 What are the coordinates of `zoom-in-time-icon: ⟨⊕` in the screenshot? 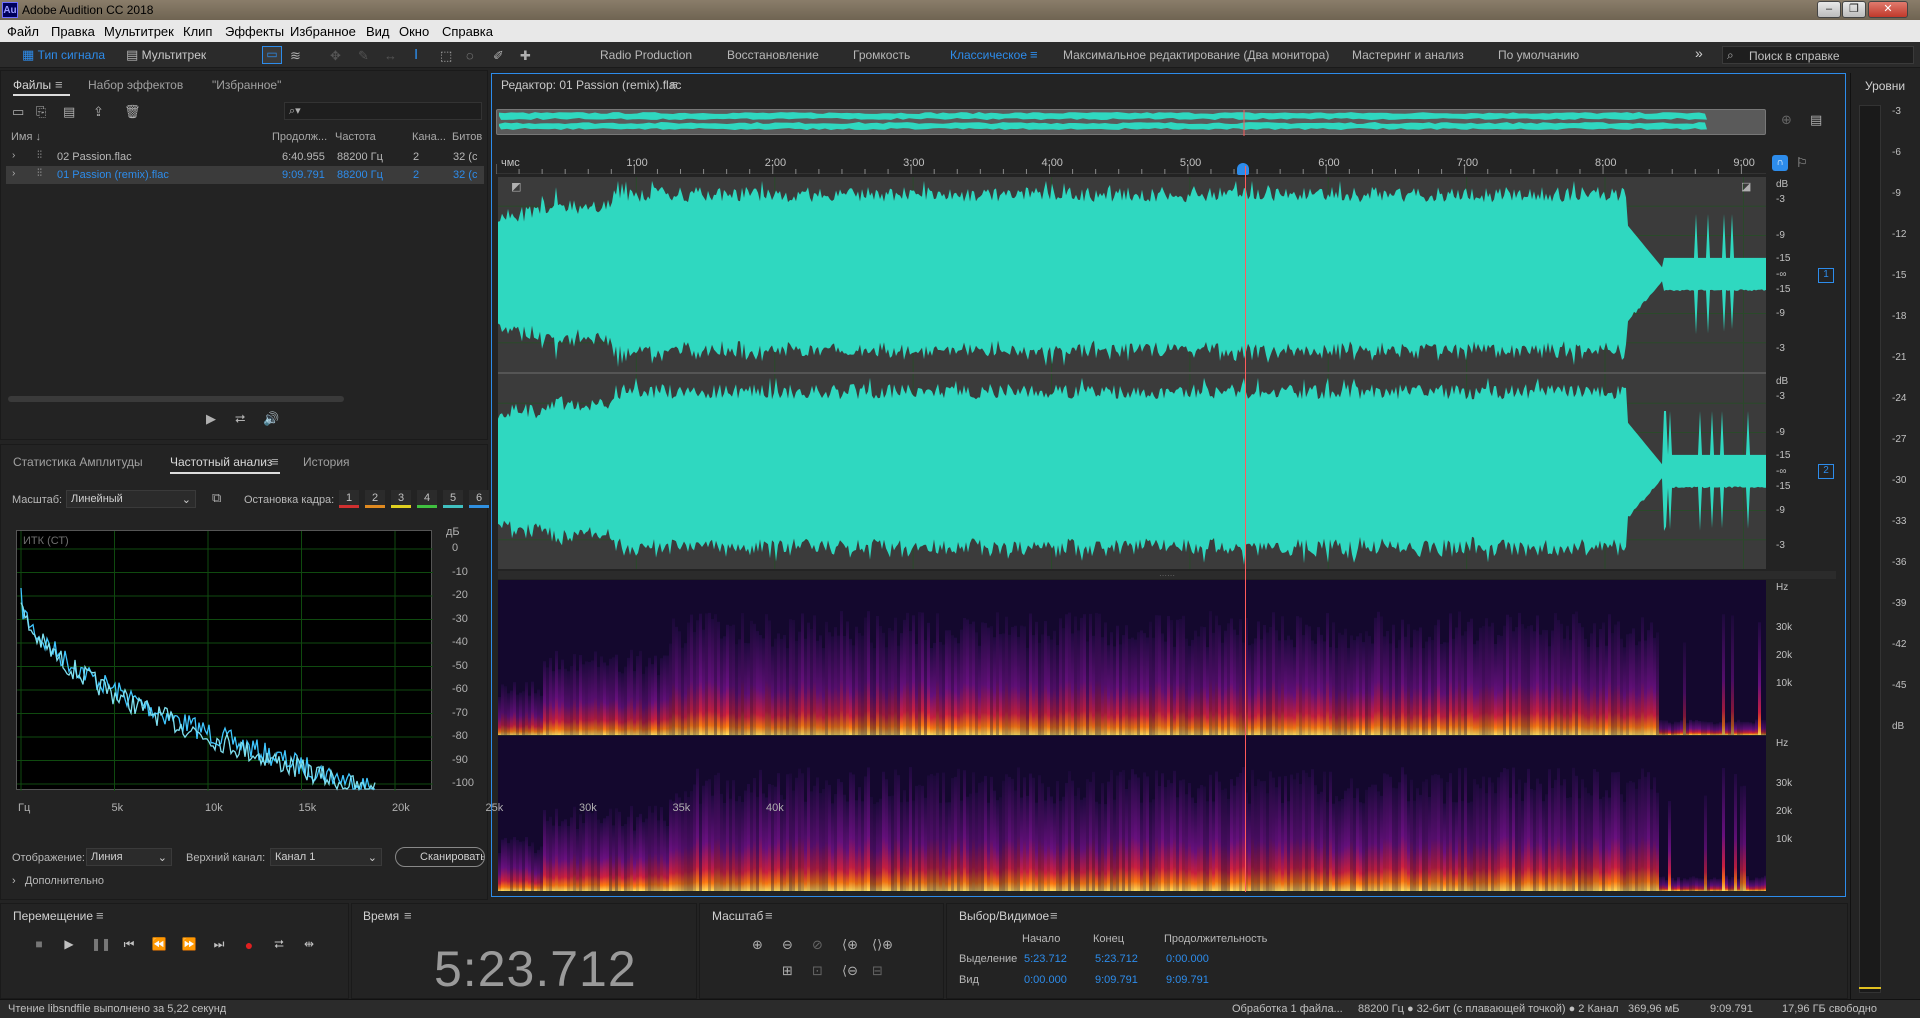 It's located at (850, 945).